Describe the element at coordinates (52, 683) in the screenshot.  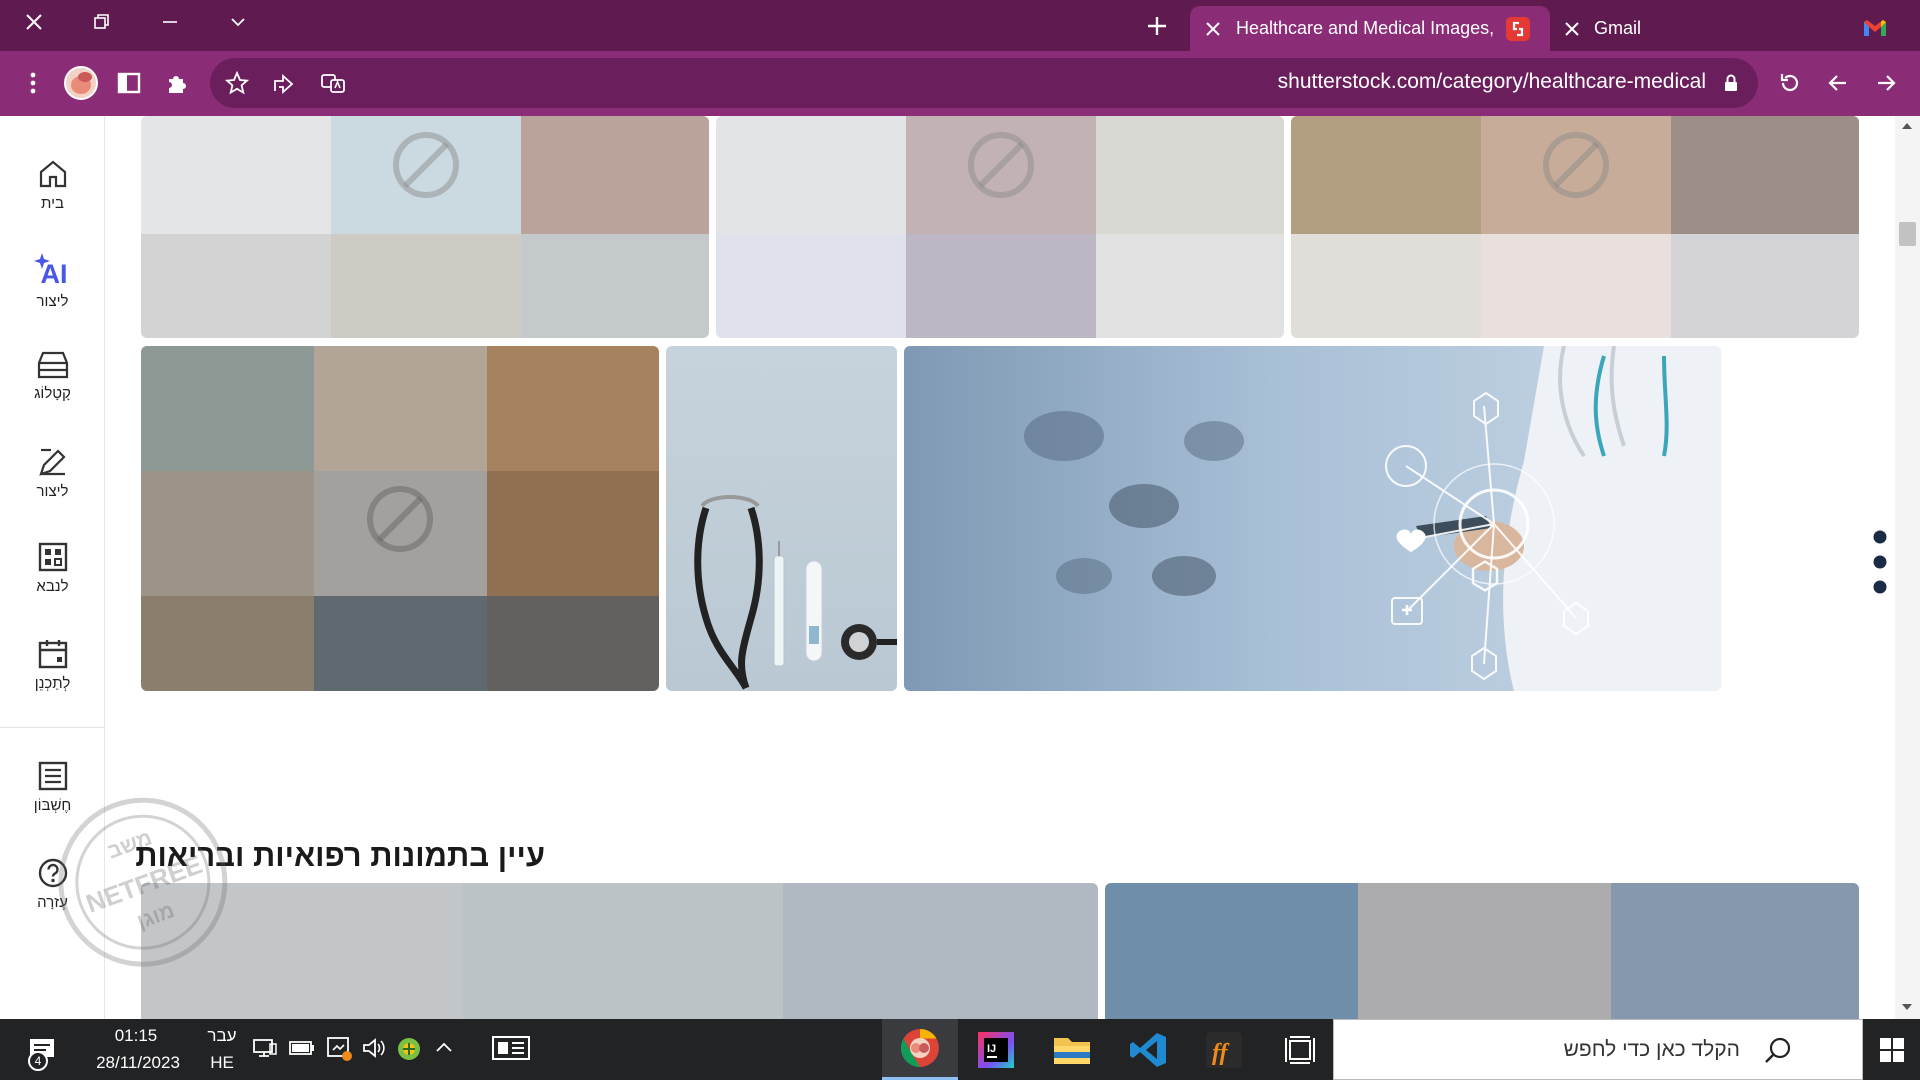
I see `sidebar-item-label: לְתַכְנֵן` at that location.